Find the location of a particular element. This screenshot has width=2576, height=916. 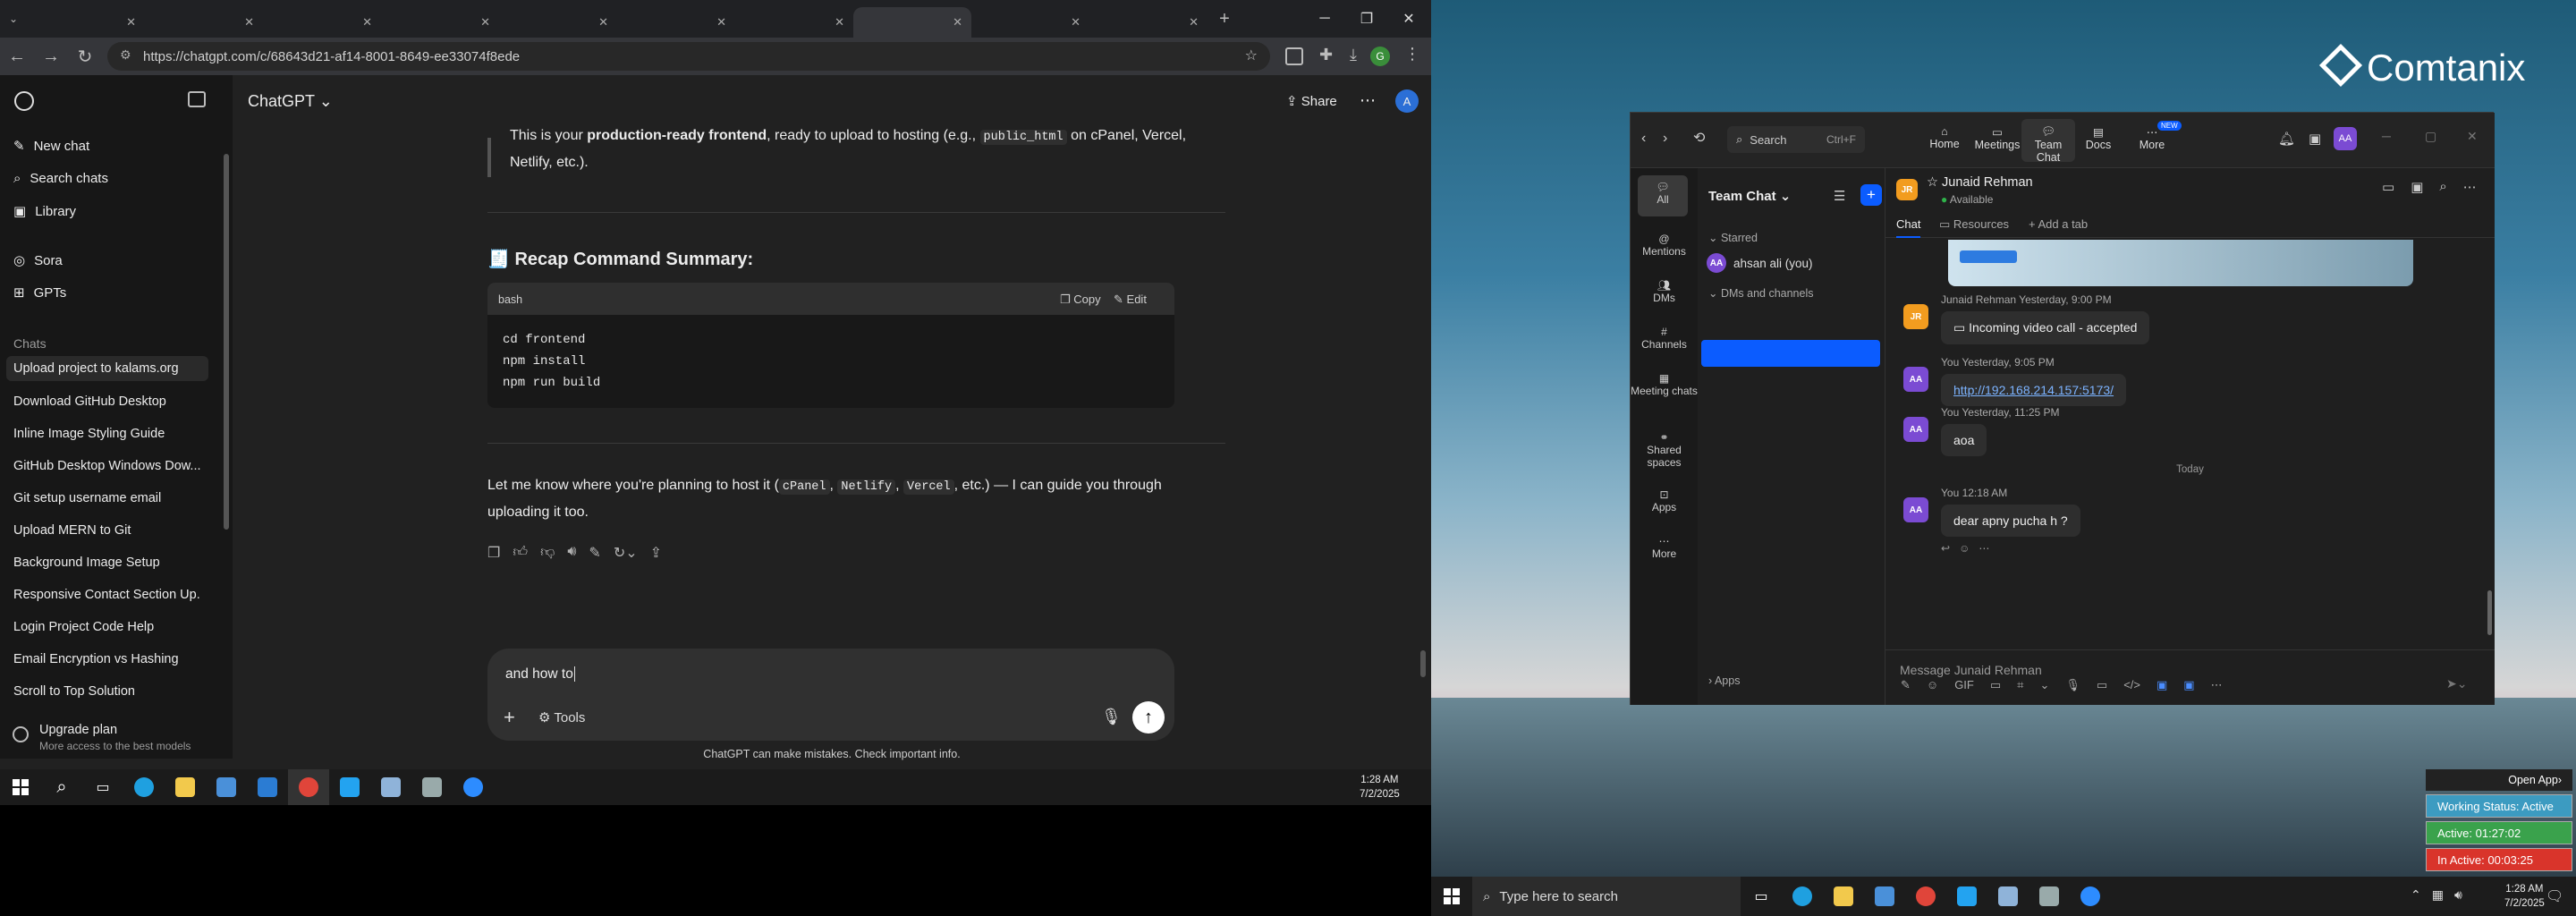

tab-resources: ▭ Resources is located at coordinates (1974, 224).